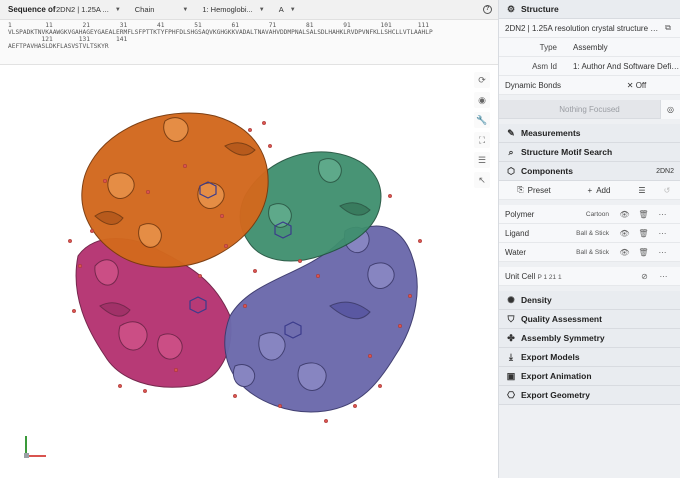 Image resolution: width=680 pixels, height=478 pixels. I want to click on chain-mode-select: Chain ▼, so click(162, 9).